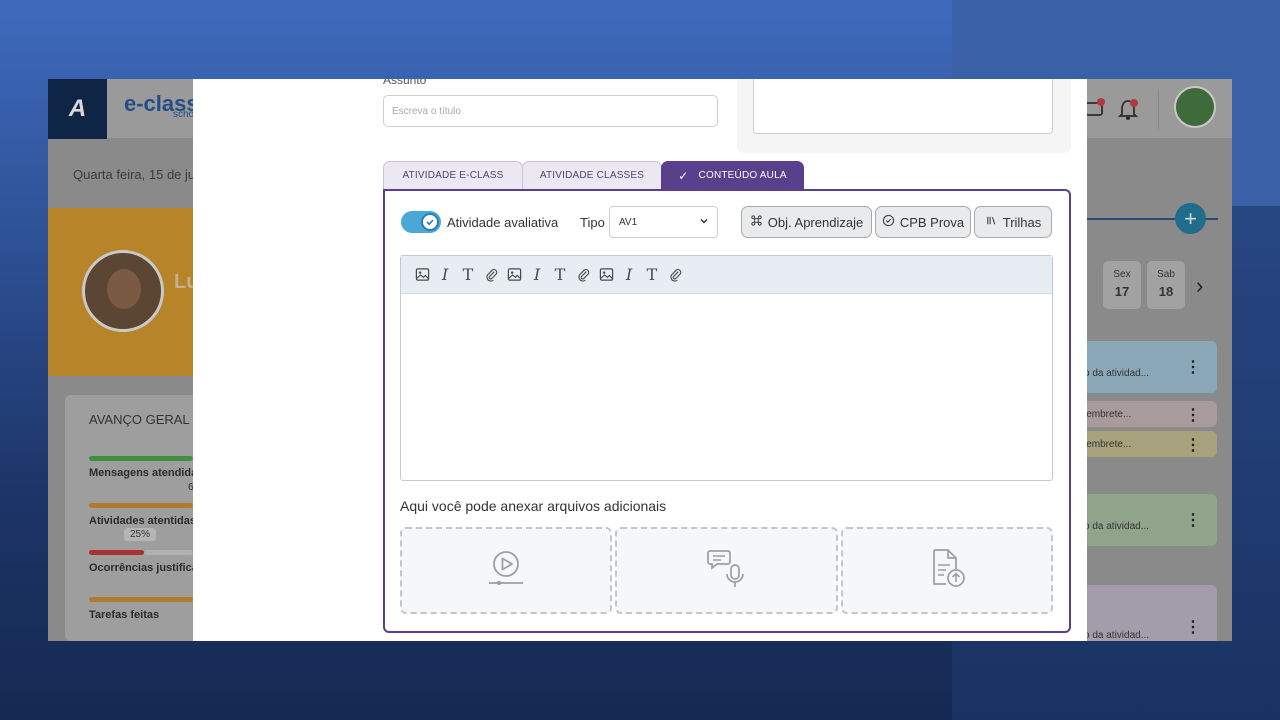 This screenshot has height=720, width=1280. Describe the element at coordinates (1022, 222) in the screenshot. I see `button-label: Trilhas` at that location.